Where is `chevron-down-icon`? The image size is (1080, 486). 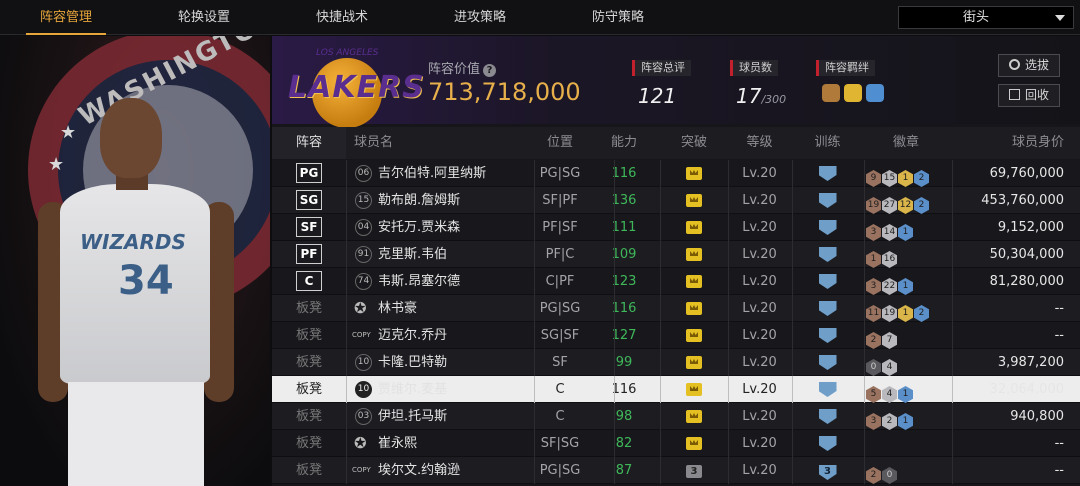
chevron-down-icon is located at coordinates (1060, 18).